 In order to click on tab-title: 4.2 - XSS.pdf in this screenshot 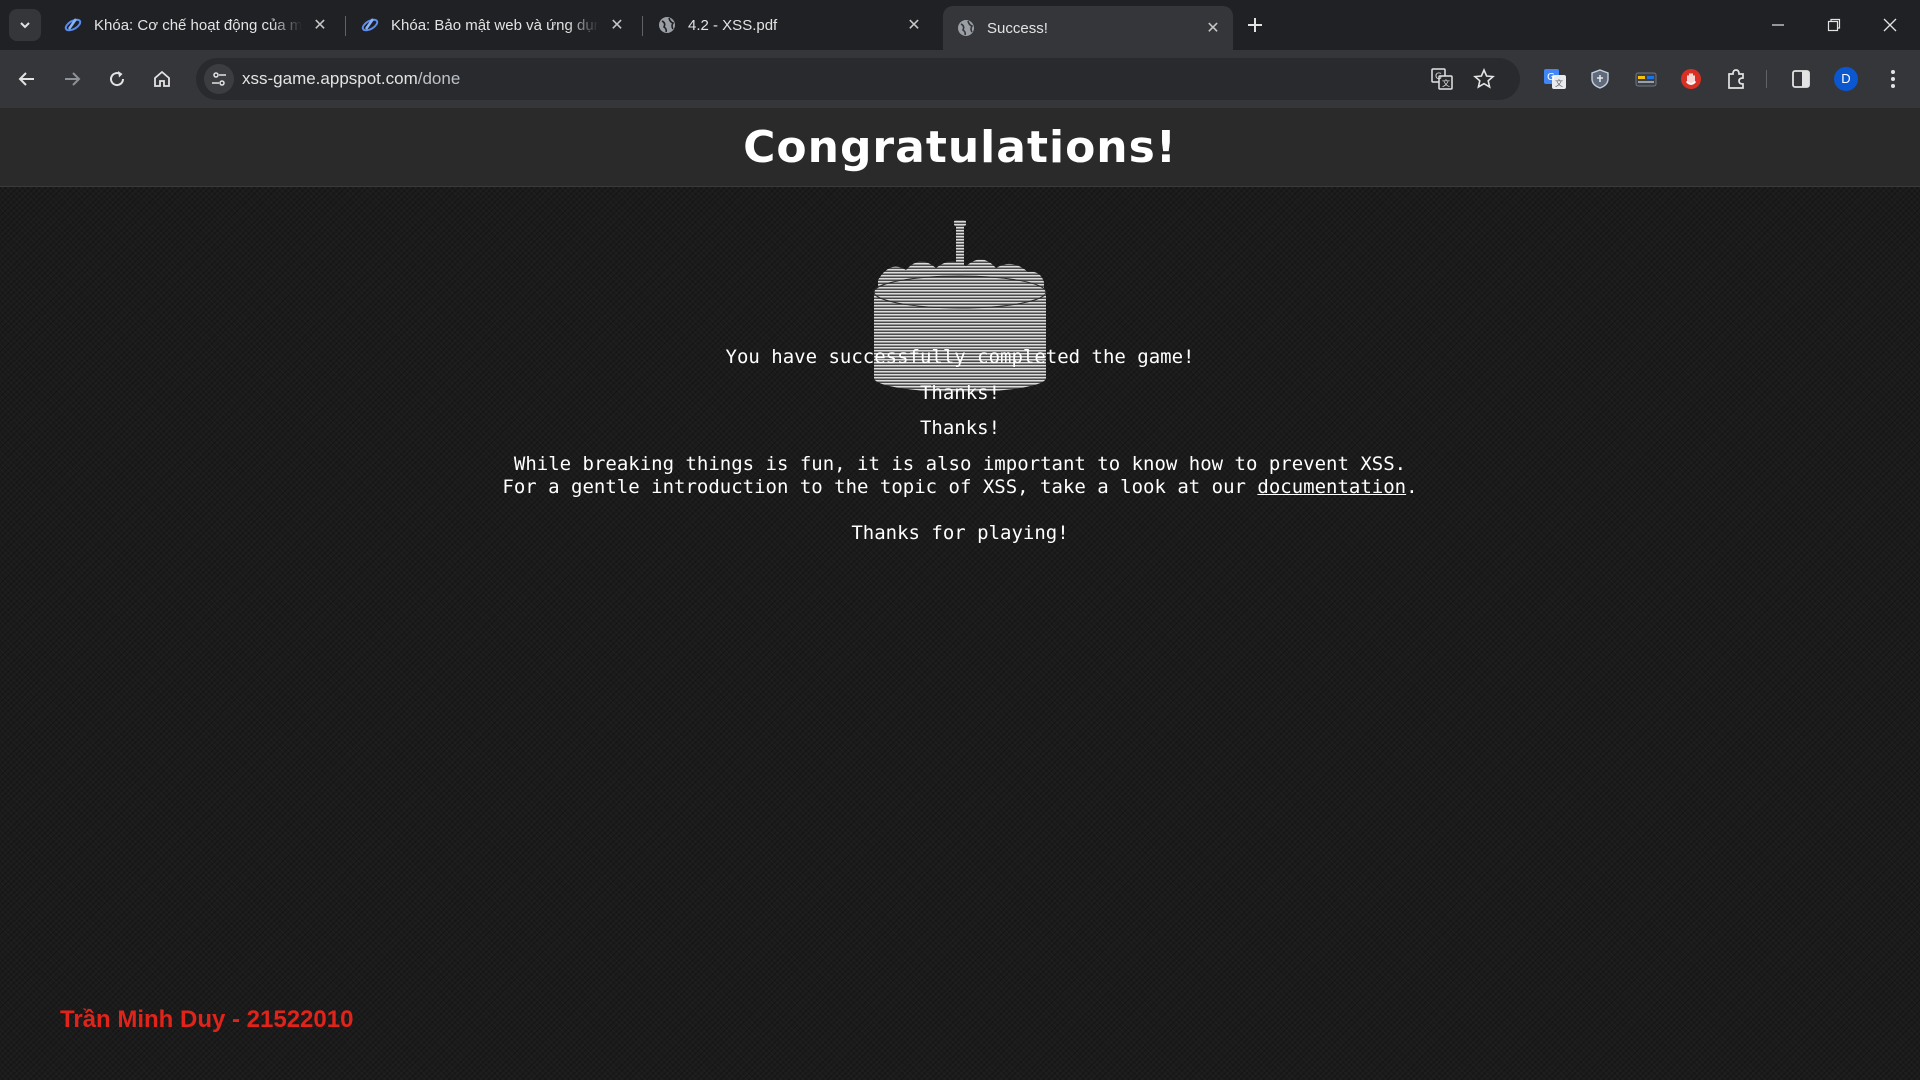, I will do `click(733, 25)`.